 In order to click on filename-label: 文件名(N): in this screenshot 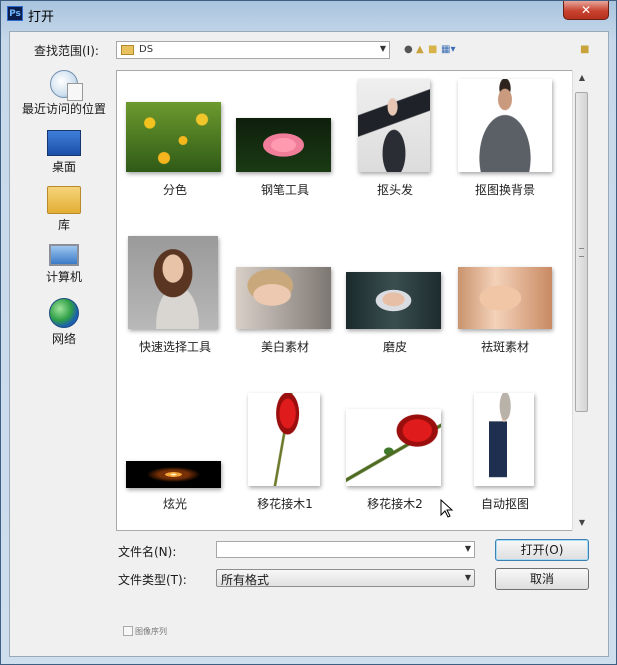, I will do `click(147, 552)`.